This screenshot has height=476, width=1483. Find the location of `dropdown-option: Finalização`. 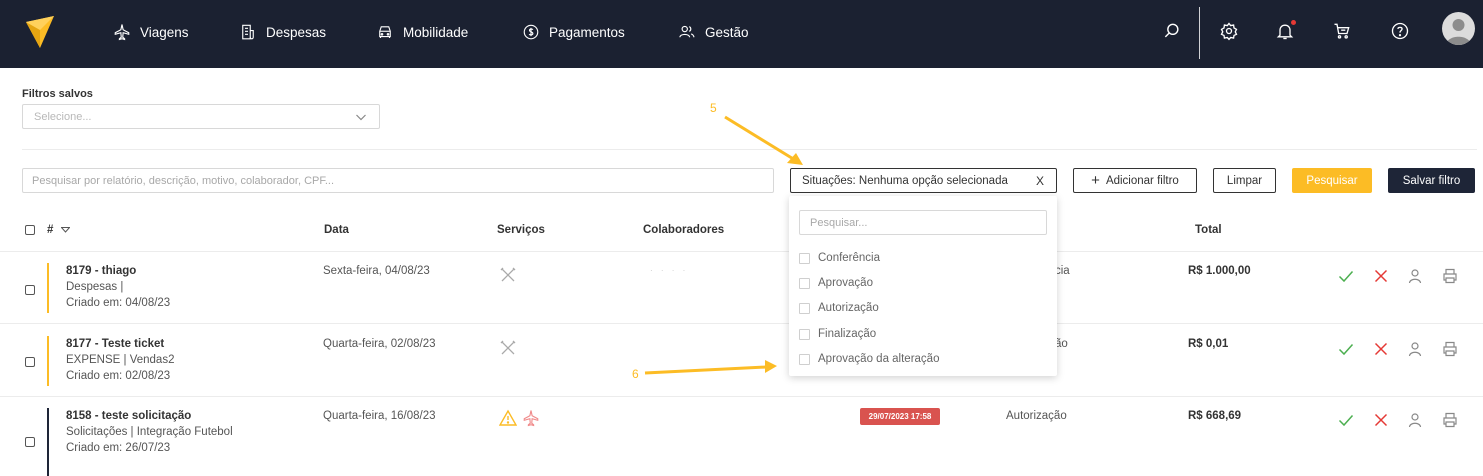

dropdown-option: Finalização is located at coordinates (837, 334).